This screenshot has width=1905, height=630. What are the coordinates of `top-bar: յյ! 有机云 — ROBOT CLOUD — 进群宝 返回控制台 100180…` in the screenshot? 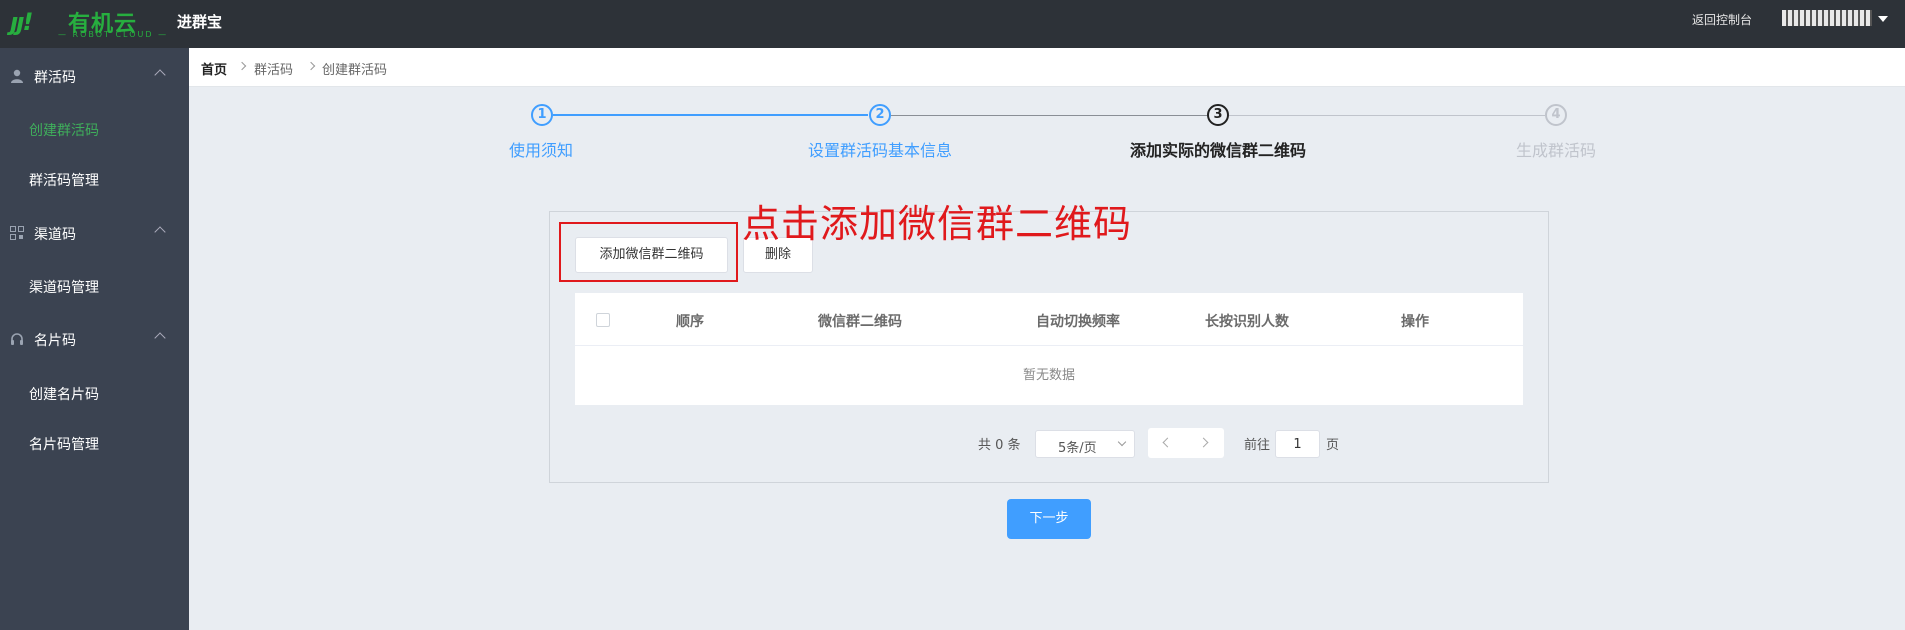 It's located at (952, 24).